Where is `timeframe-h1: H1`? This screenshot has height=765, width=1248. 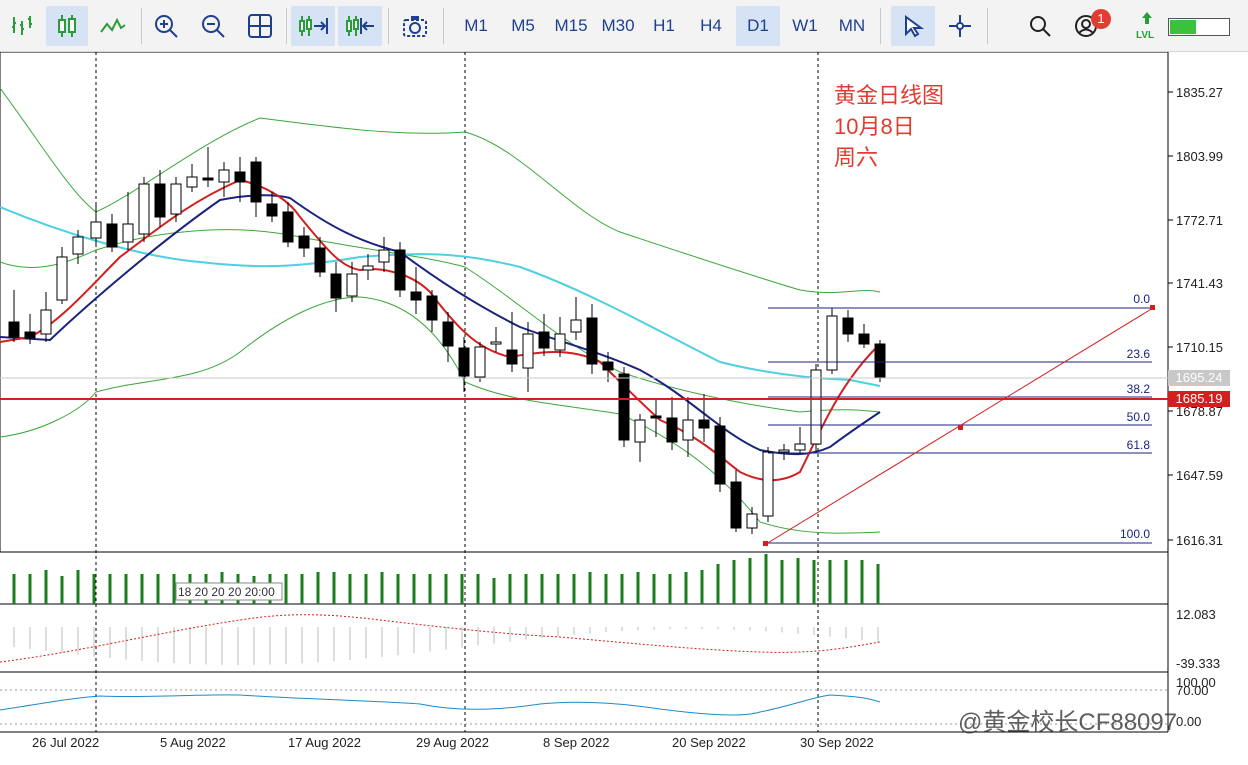
timeframe-h1: H1 is located at coordinates (664, 26).